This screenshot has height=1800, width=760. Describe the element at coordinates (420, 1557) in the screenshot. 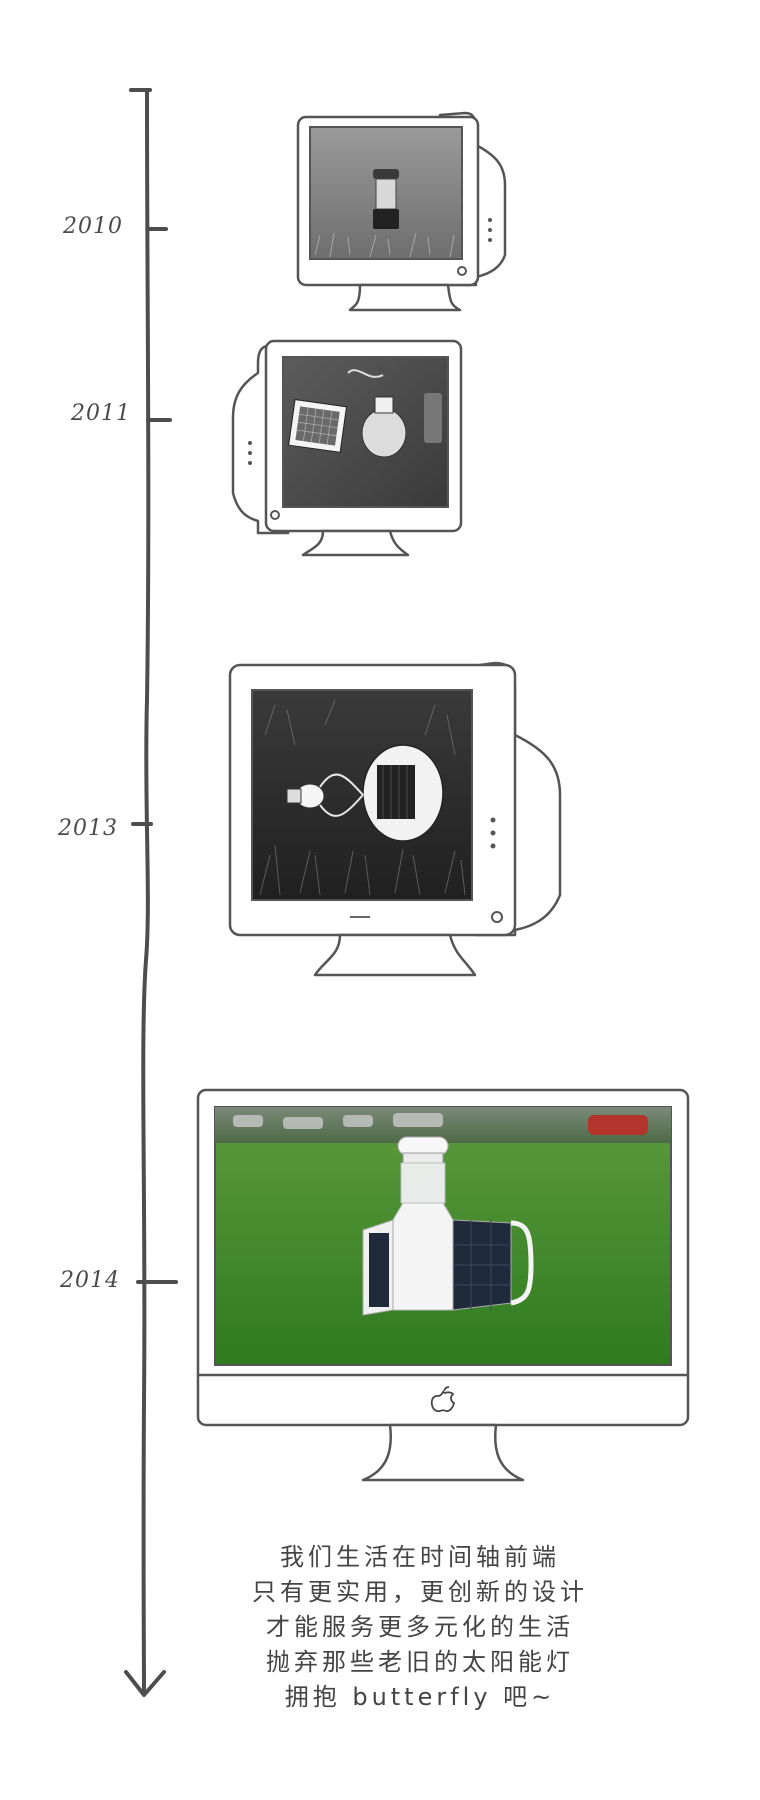

I see `caption-line: 我们生活在时间轴前端` at that location.